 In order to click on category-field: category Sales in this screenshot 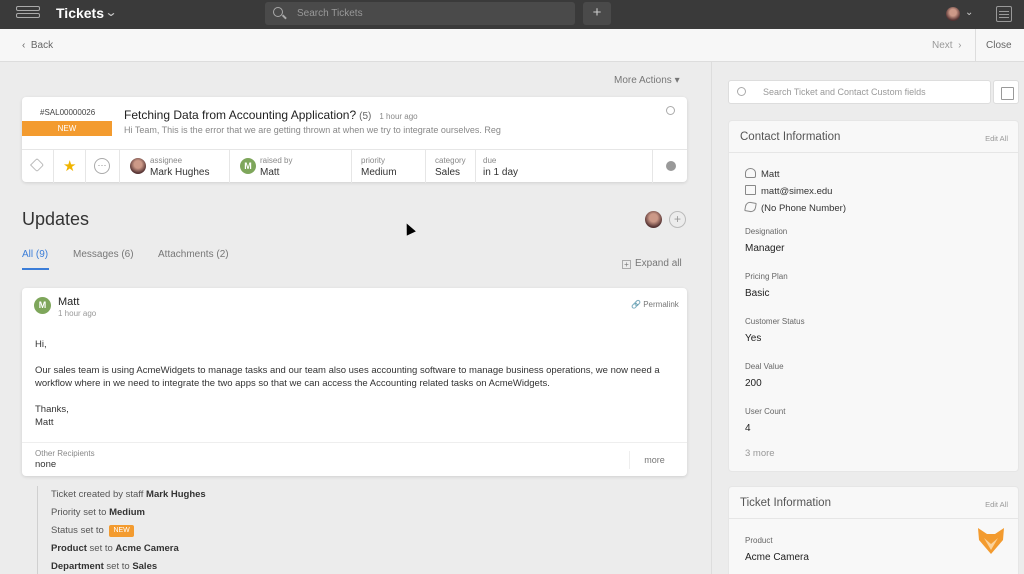, I will do `click(451, 166)`.